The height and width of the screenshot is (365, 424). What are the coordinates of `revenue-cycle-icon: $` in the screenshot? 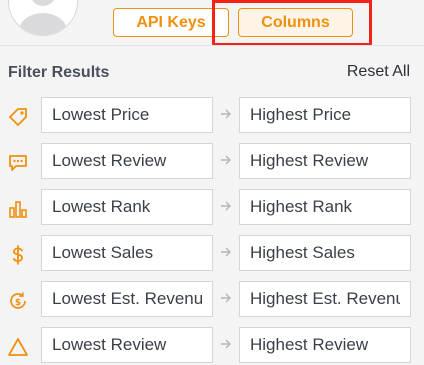 It's located at (18, 300).